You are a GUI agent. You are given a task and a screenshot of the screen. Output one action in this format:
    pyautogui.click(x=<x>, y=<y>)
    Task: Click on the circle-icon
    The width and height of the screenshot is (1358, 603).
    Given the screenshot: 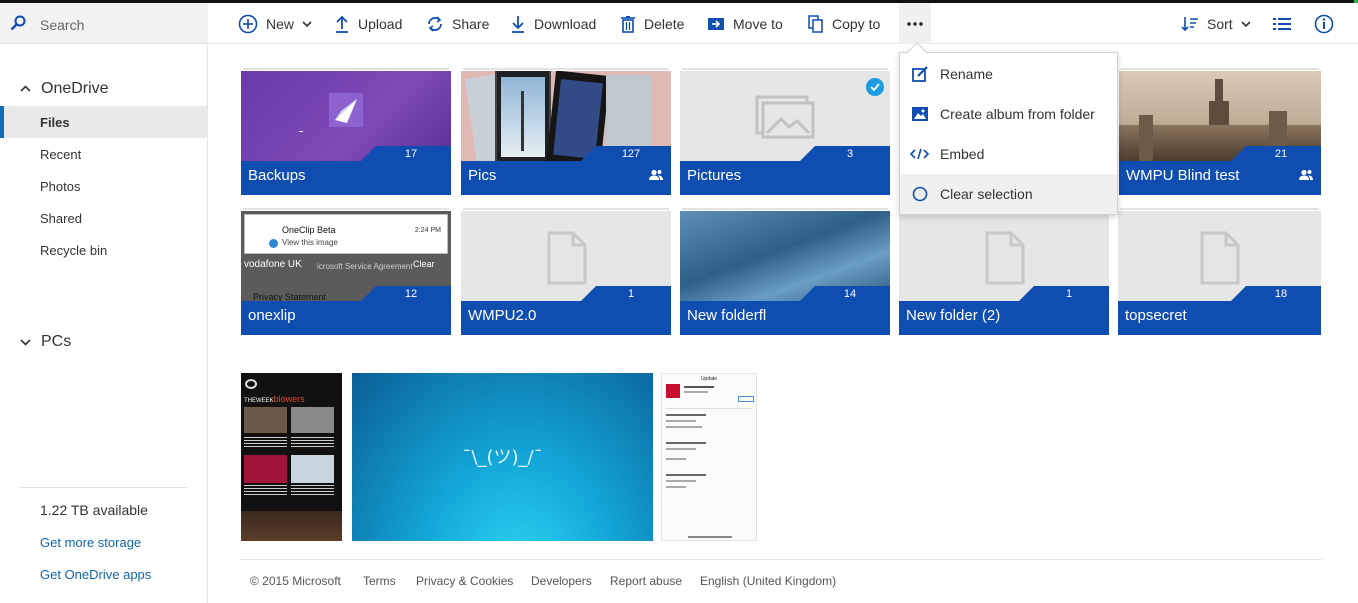 What is the action you would take?
    pyautogui.click(x=920, y=194)
    